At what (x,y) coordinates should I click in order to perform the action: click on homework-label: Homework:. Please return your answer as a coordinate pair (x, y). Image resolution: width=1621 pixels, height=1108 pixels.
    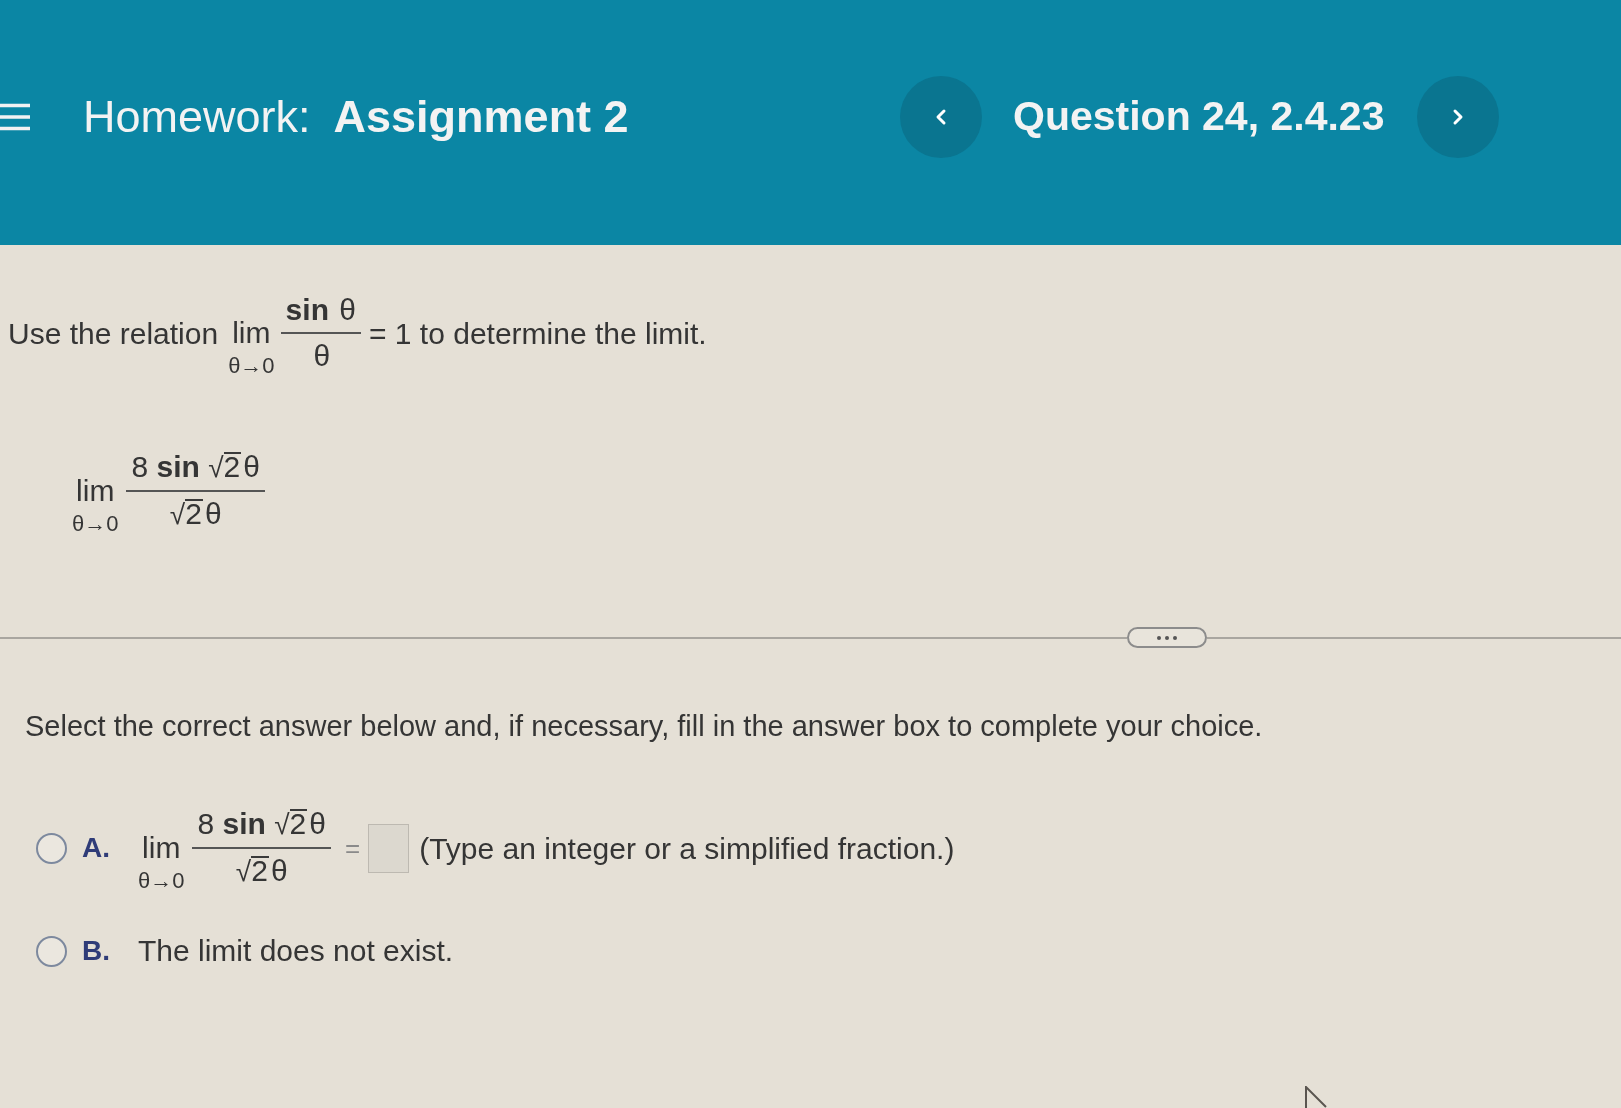
    Looking at the image, I should click on (197, 116).